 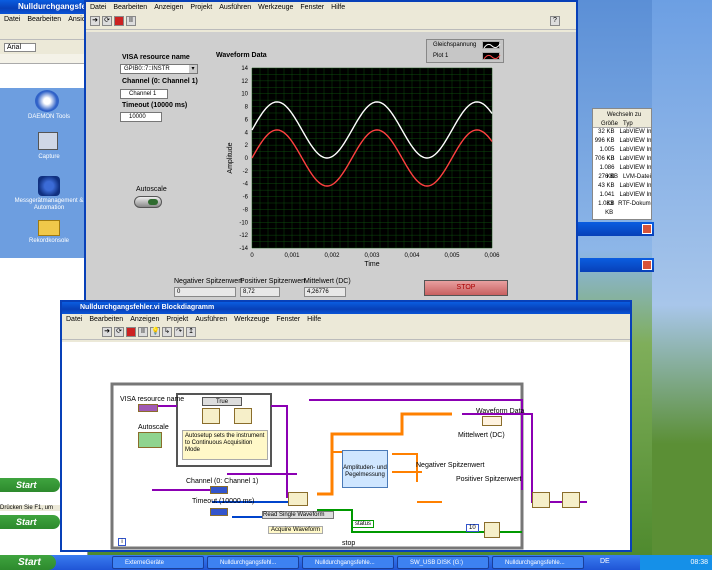 I want to click on fp-menu-5: Werkzeuge, so click(x=275, y=7).